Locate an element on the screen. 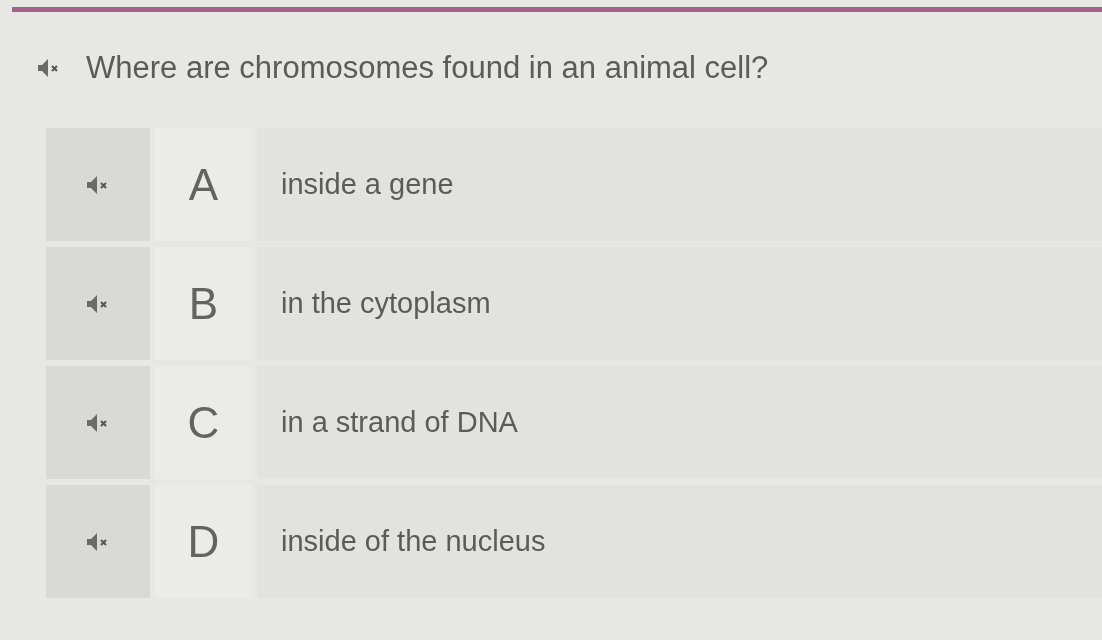 This screenshot has width=1102, height=640. option-letter: D is located at coordinates (203, 541).